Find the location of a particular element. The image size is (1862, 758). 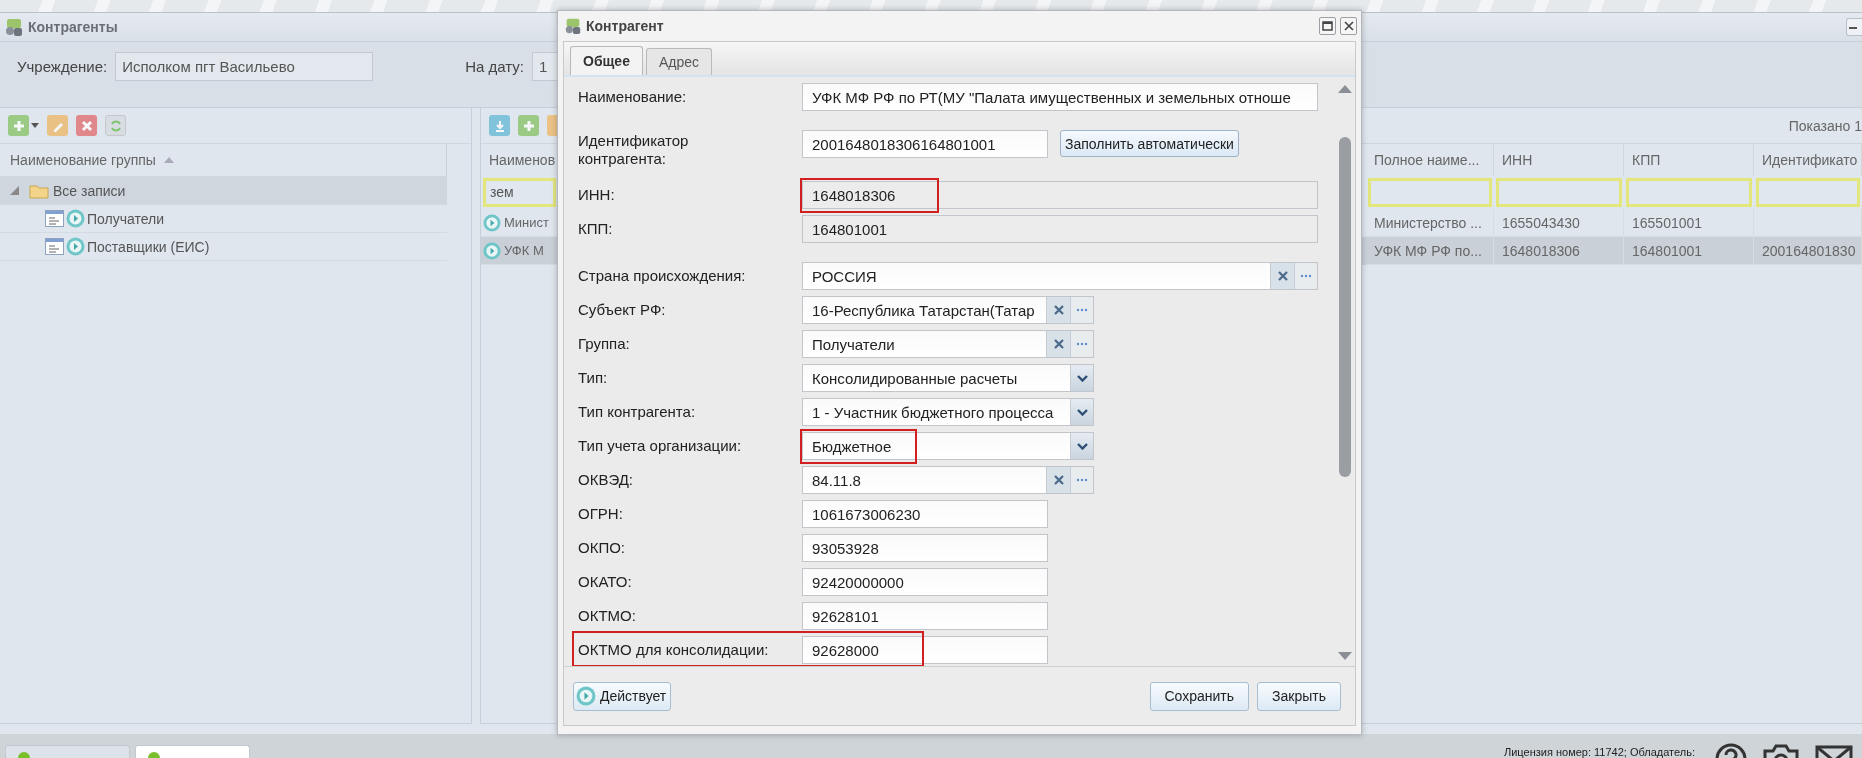

scroll-thumb is located at coordinates (1344, 307).